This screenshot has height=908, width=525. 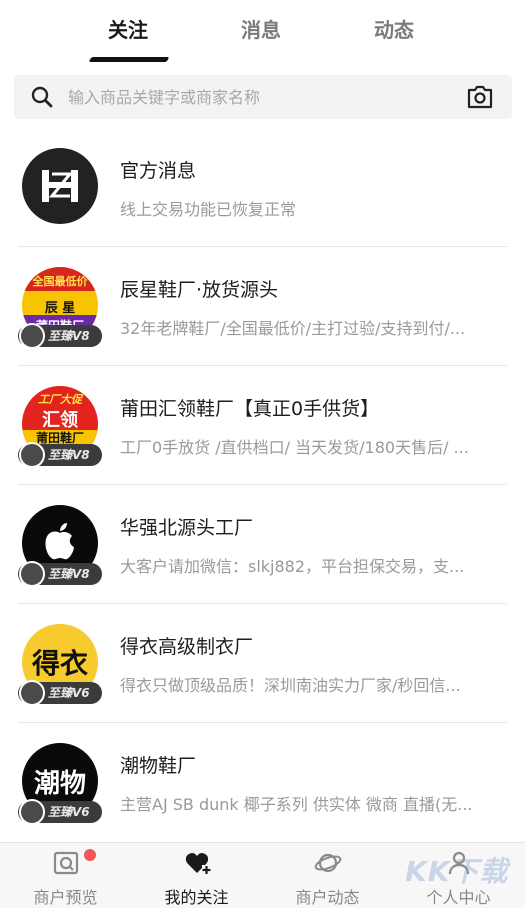 I want to click on search-input, so click(x=258, y=97).